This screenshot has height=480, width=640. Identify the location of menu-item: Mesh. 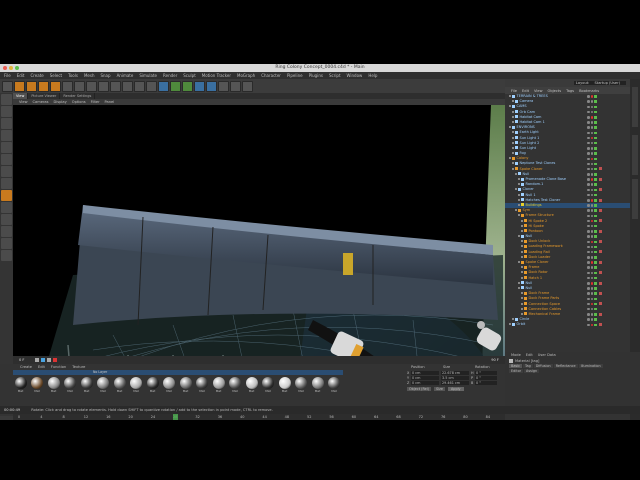
(89, 75).